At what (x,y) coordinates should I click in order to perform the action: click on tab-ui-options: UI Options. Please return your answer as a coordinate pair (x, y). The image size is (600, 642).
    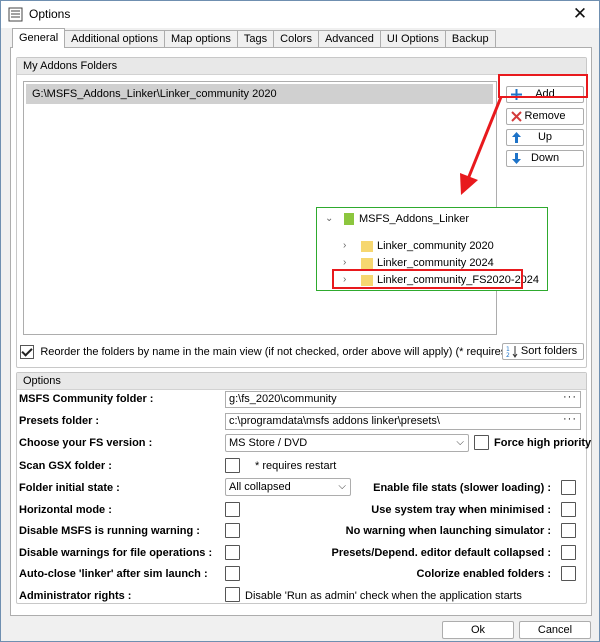
    Looking at the image, I should click on (412, 39).